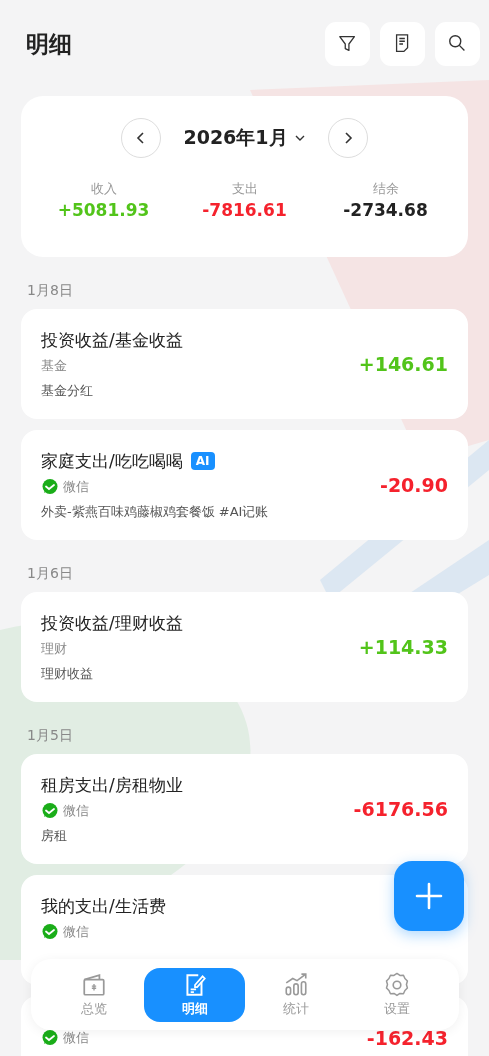 Image resolution: width=489 pixels, height=1056 pixels. Describe the element at coordinates (67, 674) in the screenshot. I see `note-text: 理财收益` at that location.